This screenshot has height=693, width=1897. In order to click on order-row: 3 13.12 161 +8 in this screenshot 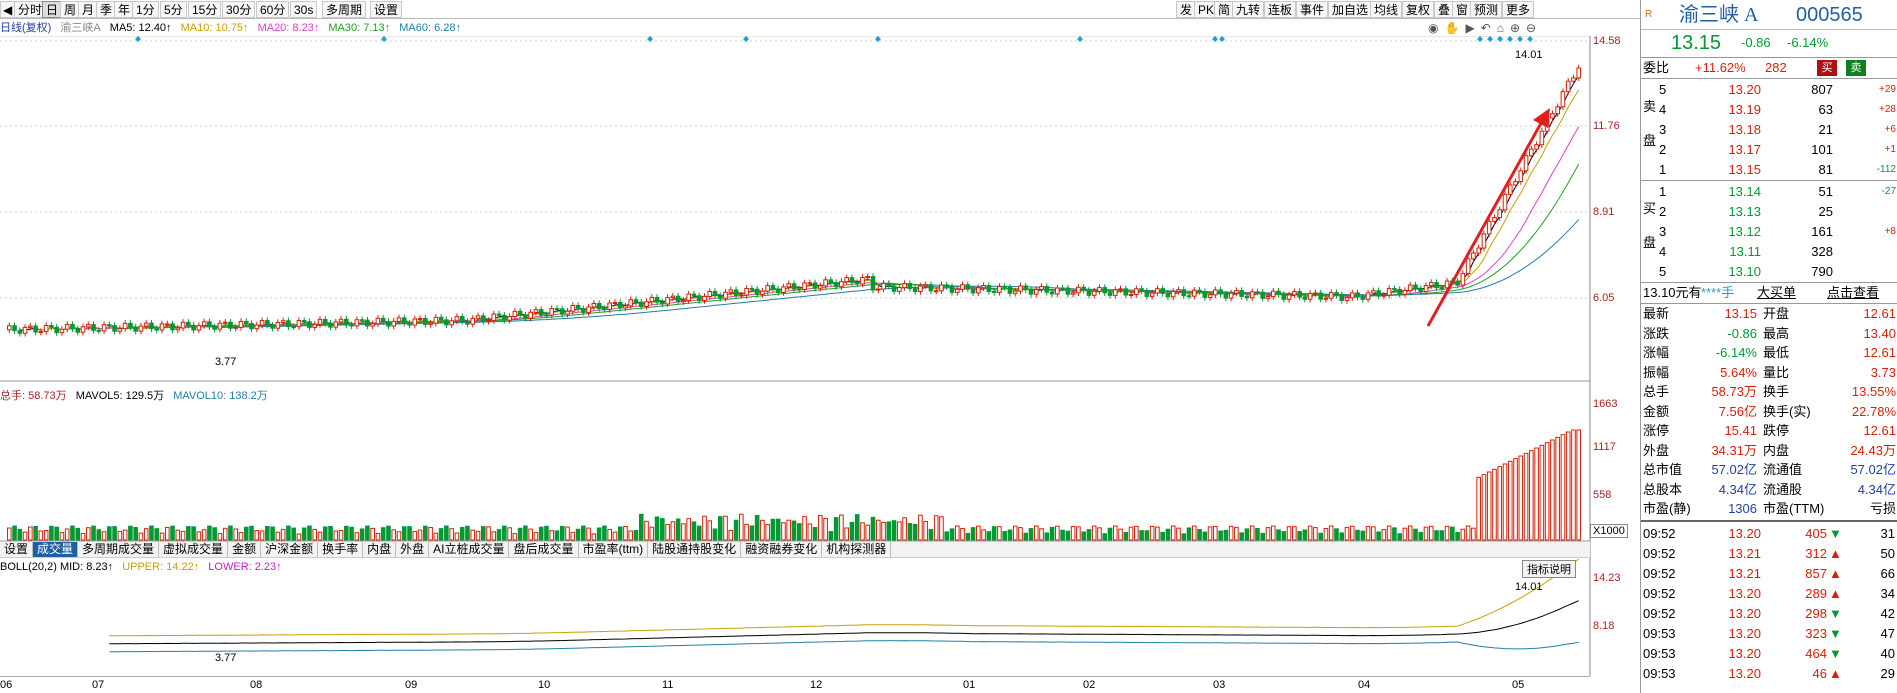, I will do `click(1769, 232)`.